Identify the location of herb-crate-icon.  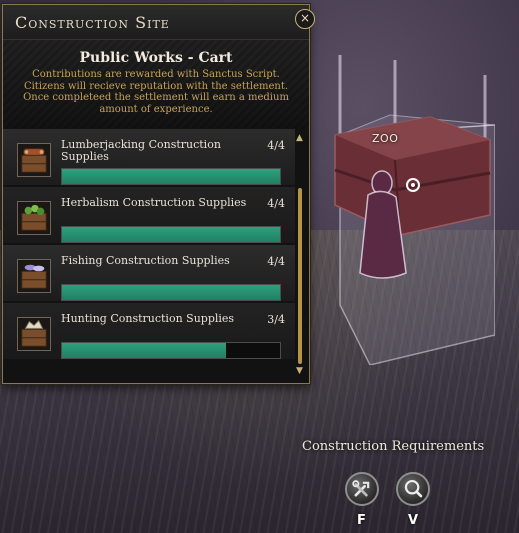
(34, 218).